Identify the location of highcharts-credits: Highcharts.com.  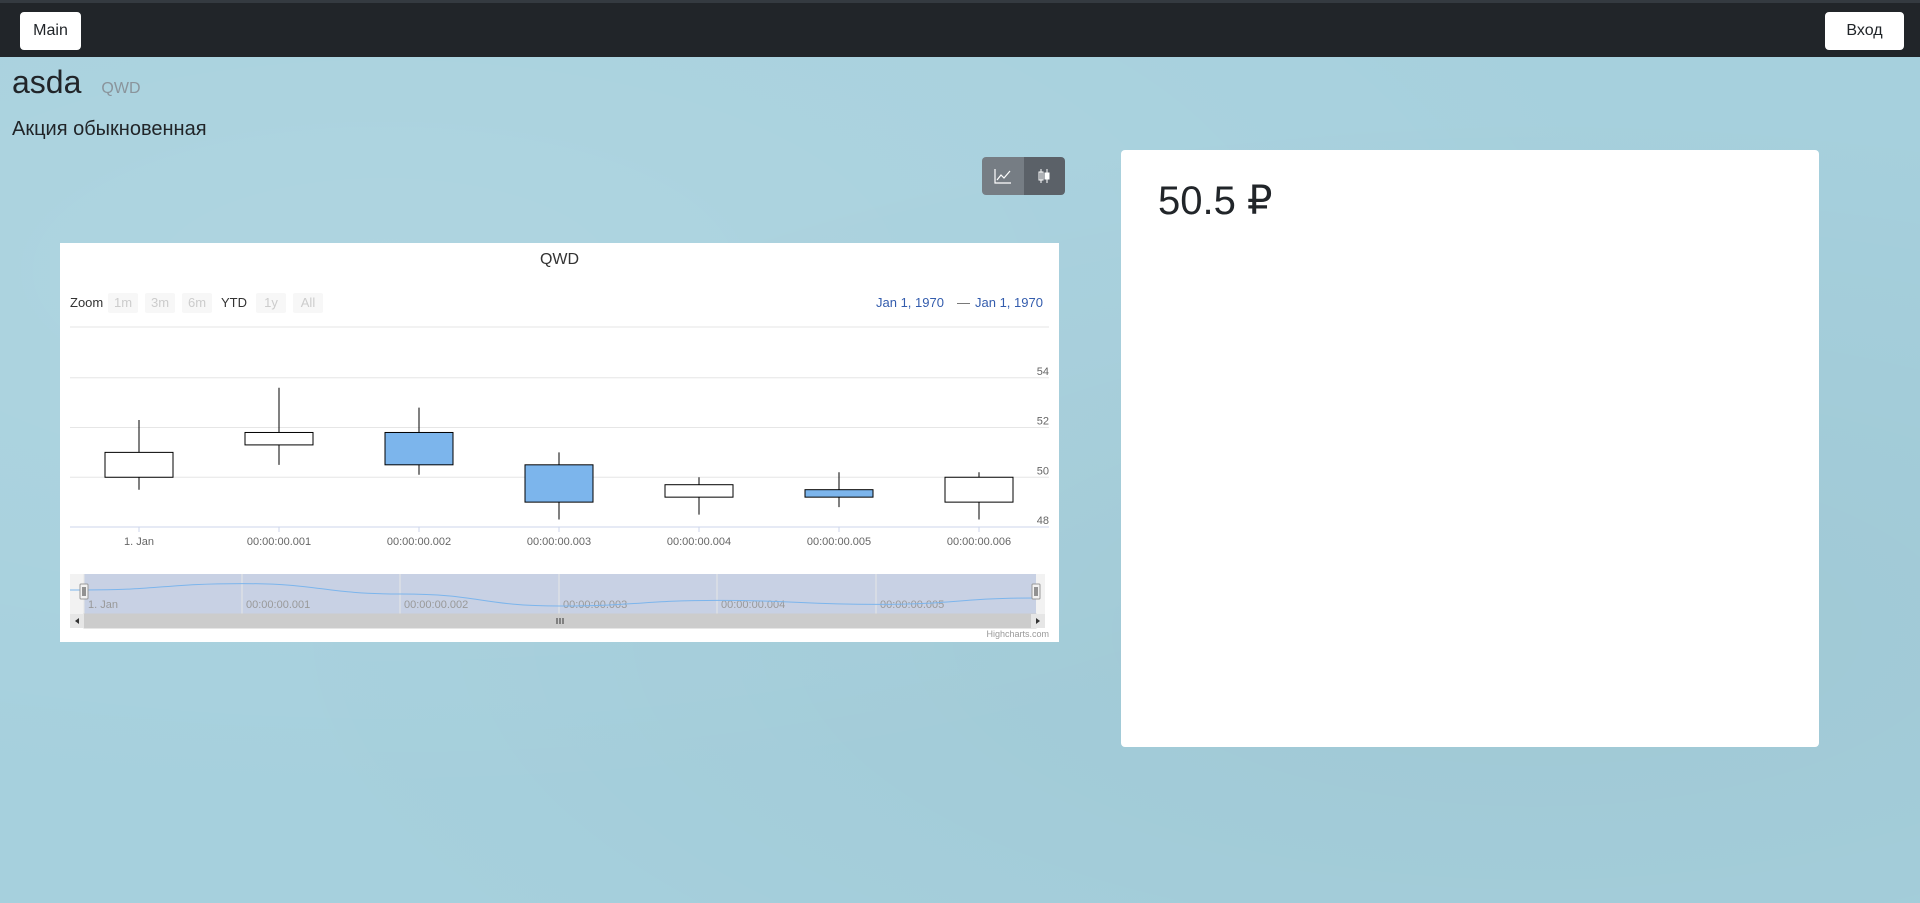
(1017, 634).